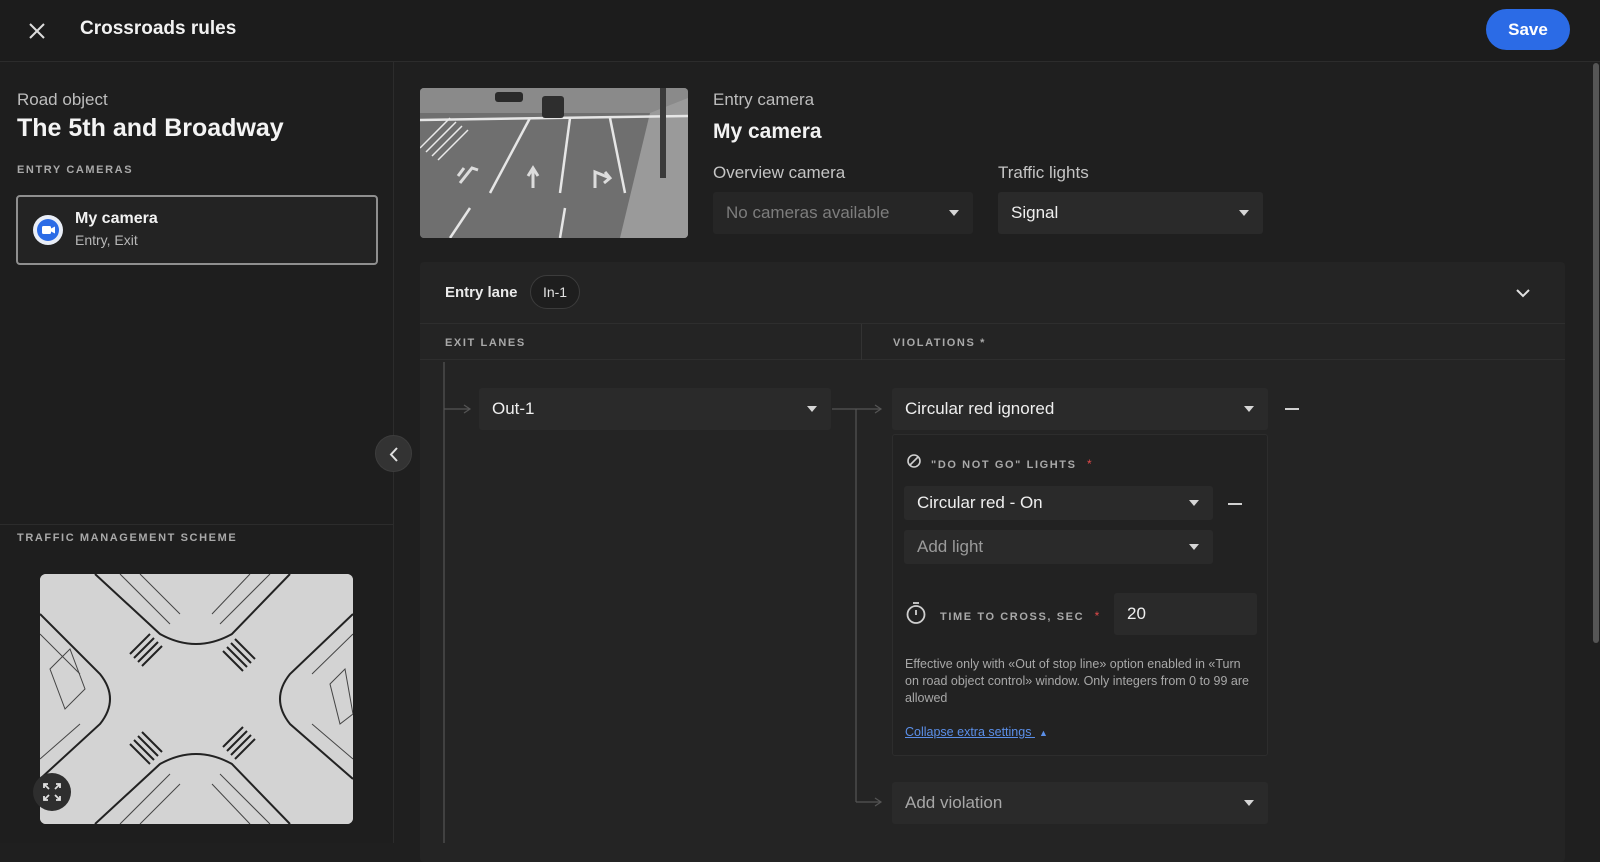 The width and height of the screenshot is (1600, 862). Describe the element at coordinates (916, 613) in the screenshot. I see `timer-icon` at that location.